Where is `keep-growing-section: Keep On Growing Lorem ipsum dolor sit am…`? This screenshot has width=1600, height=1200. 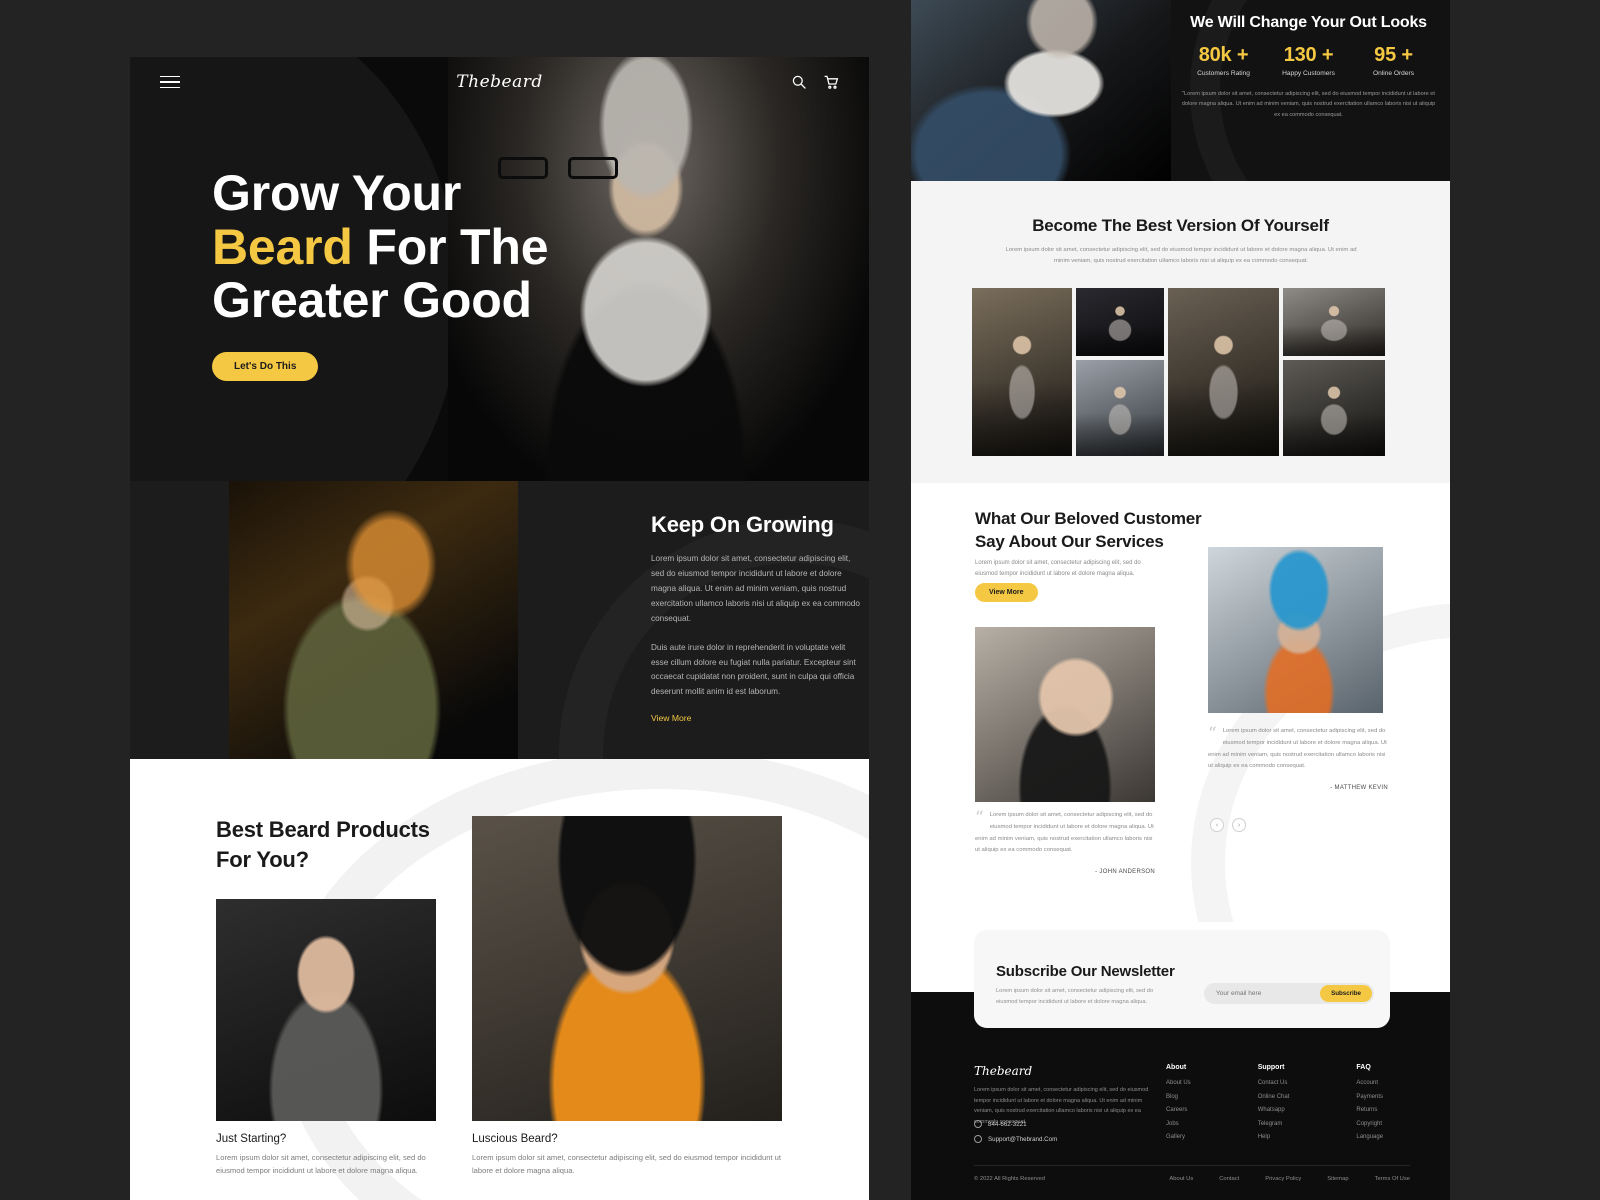
keep-growing-section: Keep On Growing Lorem ipsum dolor sit am… is located at coordinates (499, 620).